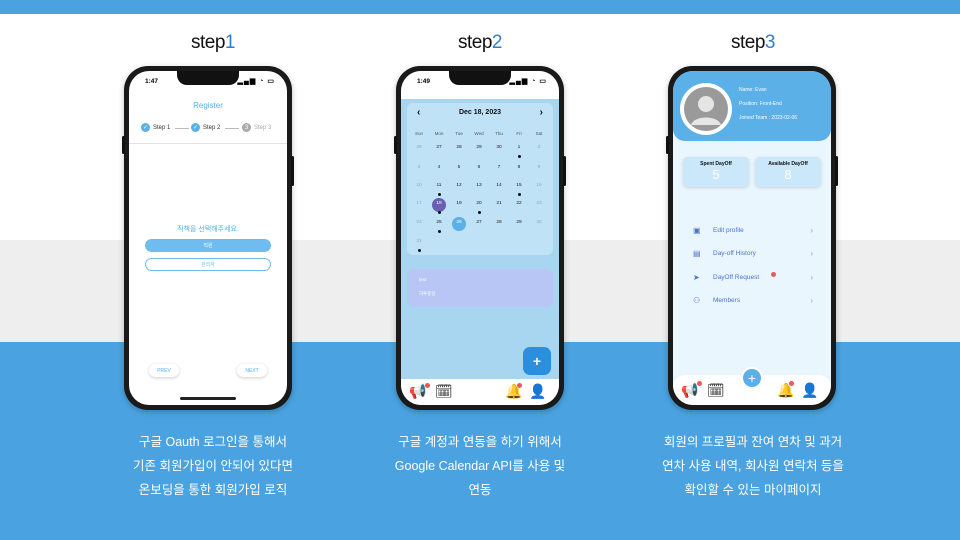 Image resolution: width=960 pixels, height=540 pixels. Describe the element at coordinates (480, 42) in the screenshot. I see `step2-title: step2` at that location.